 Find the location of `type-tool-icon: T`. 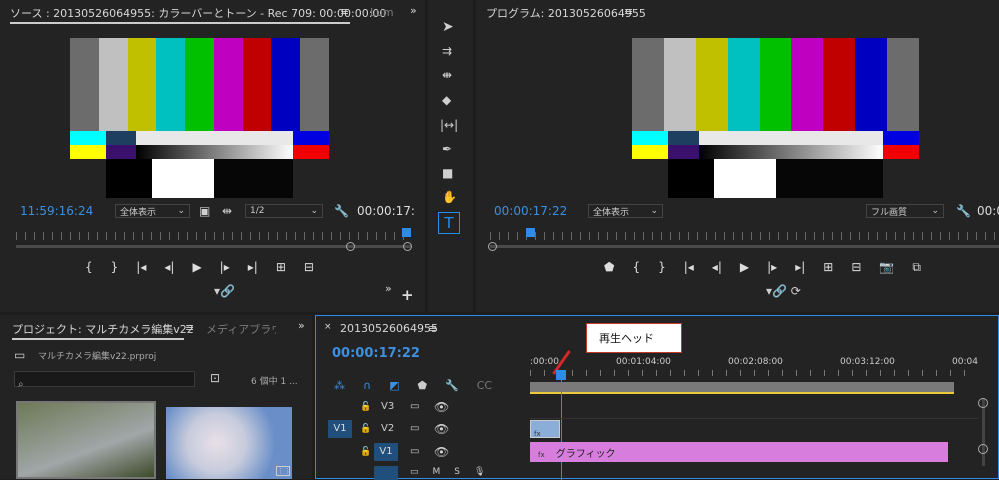

type-tool-icon: T is located at coordinates (449, 223).